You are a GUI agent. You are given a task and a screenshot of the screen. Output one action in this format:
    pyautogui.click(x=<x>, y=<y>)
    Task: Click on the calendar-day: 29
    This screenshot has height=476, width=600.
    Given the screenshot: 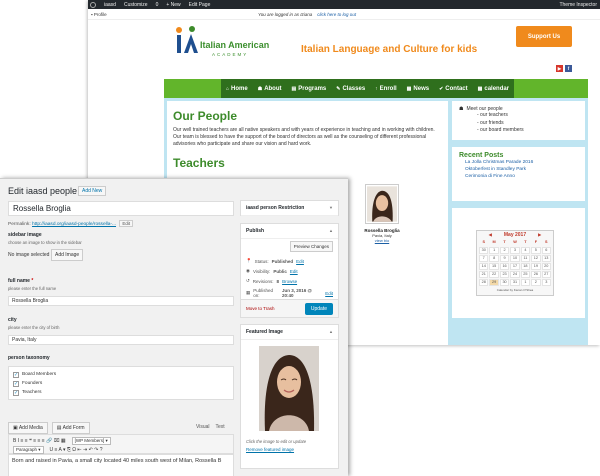 What is the action you would take?
    pyautogui.click(x=494, y=282)
    